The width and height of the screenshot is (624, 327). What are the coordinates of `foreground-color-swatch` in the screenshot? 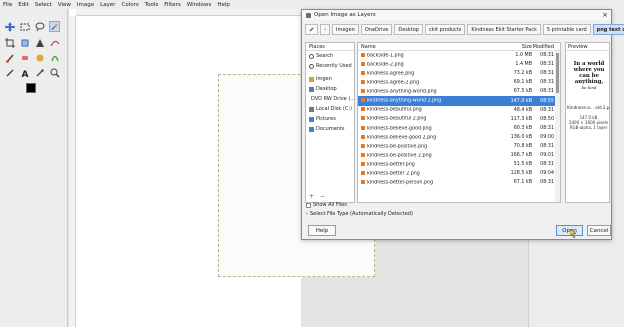 It's located at (31, 88).